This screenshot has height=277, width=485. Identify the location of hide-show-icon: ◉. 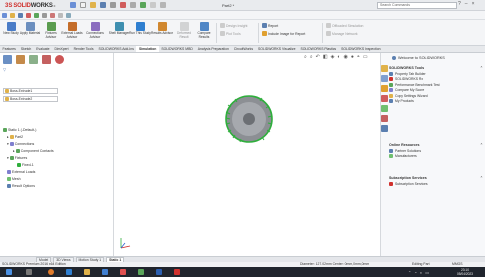
(345, 57).